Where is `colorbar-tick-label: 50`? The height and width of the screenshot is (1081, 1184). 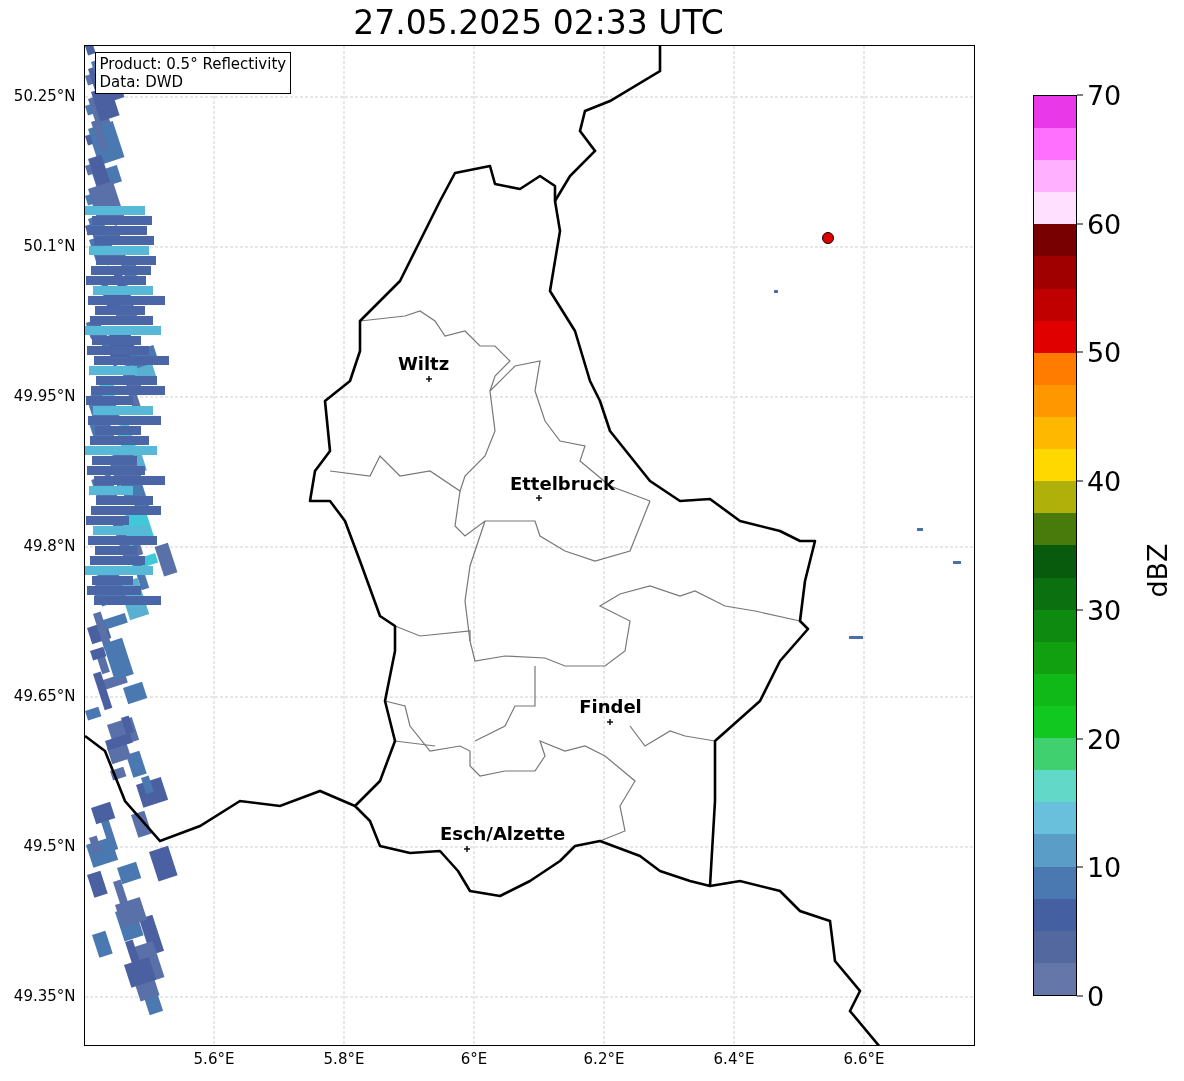 colorbar-tick-label: 50 is located at coordinates (1099, 352).